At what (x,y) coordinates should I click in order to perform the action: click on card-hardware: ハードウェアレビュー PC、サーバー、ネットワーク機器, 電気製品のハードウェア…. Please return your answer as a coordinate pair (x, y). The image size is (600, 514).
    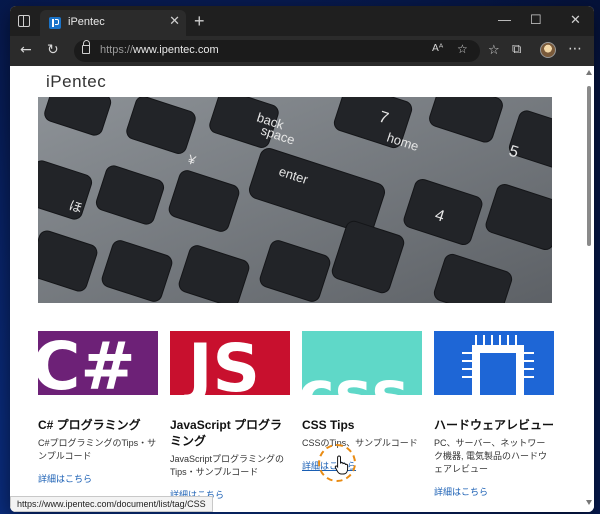
    Looking at the image, I should click on (494, 415).